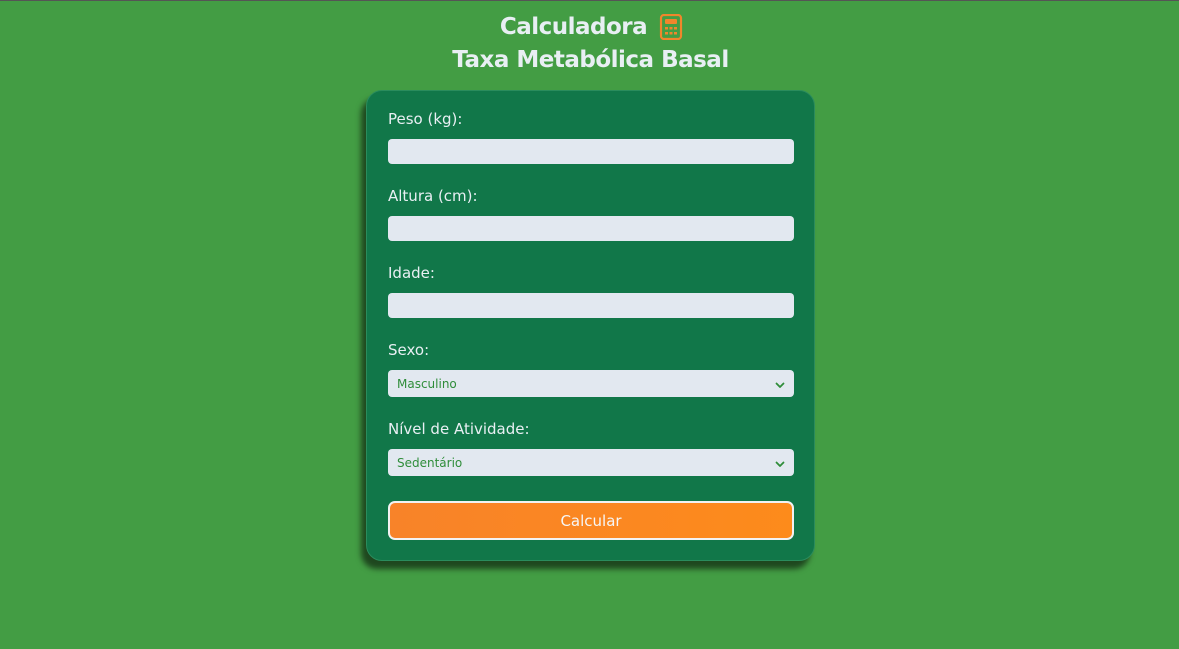 The width and height of the screenshot is (1179, 649). I want to click on weight-input, so click(591, 151).